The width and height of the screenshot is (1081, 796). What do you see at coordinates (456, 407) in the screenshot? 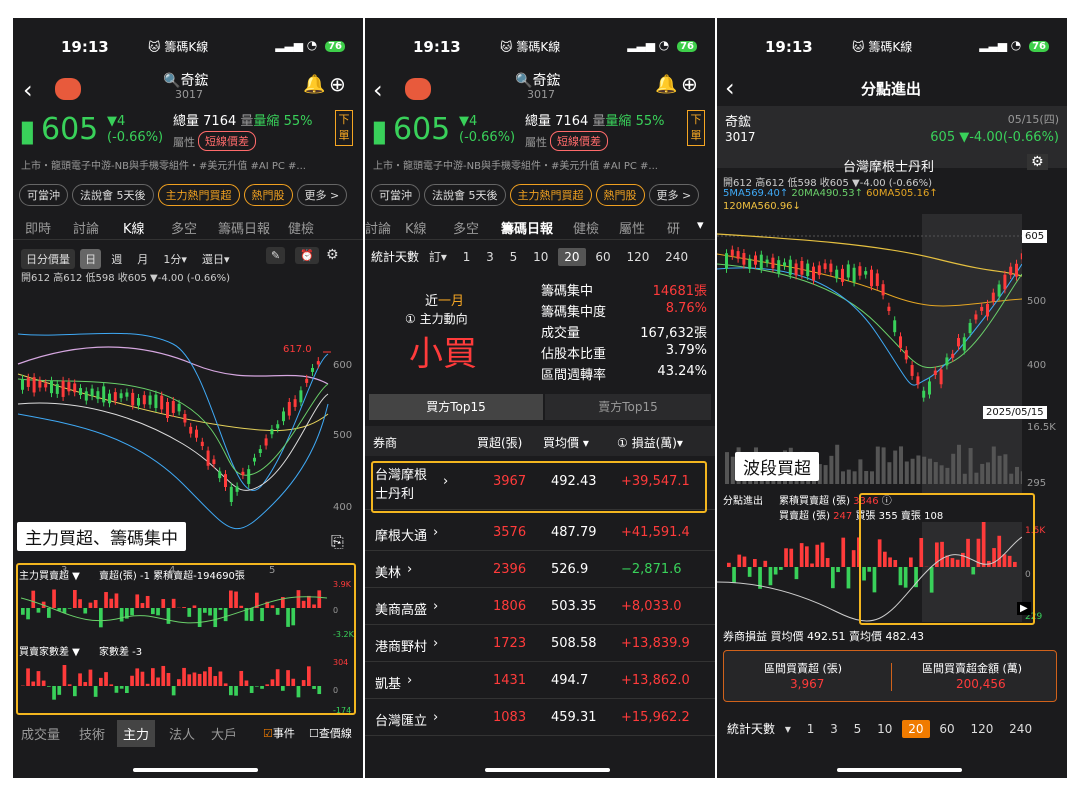
I see `buy-top15-tab: 買方Top15` at bounding box center [456, 407].